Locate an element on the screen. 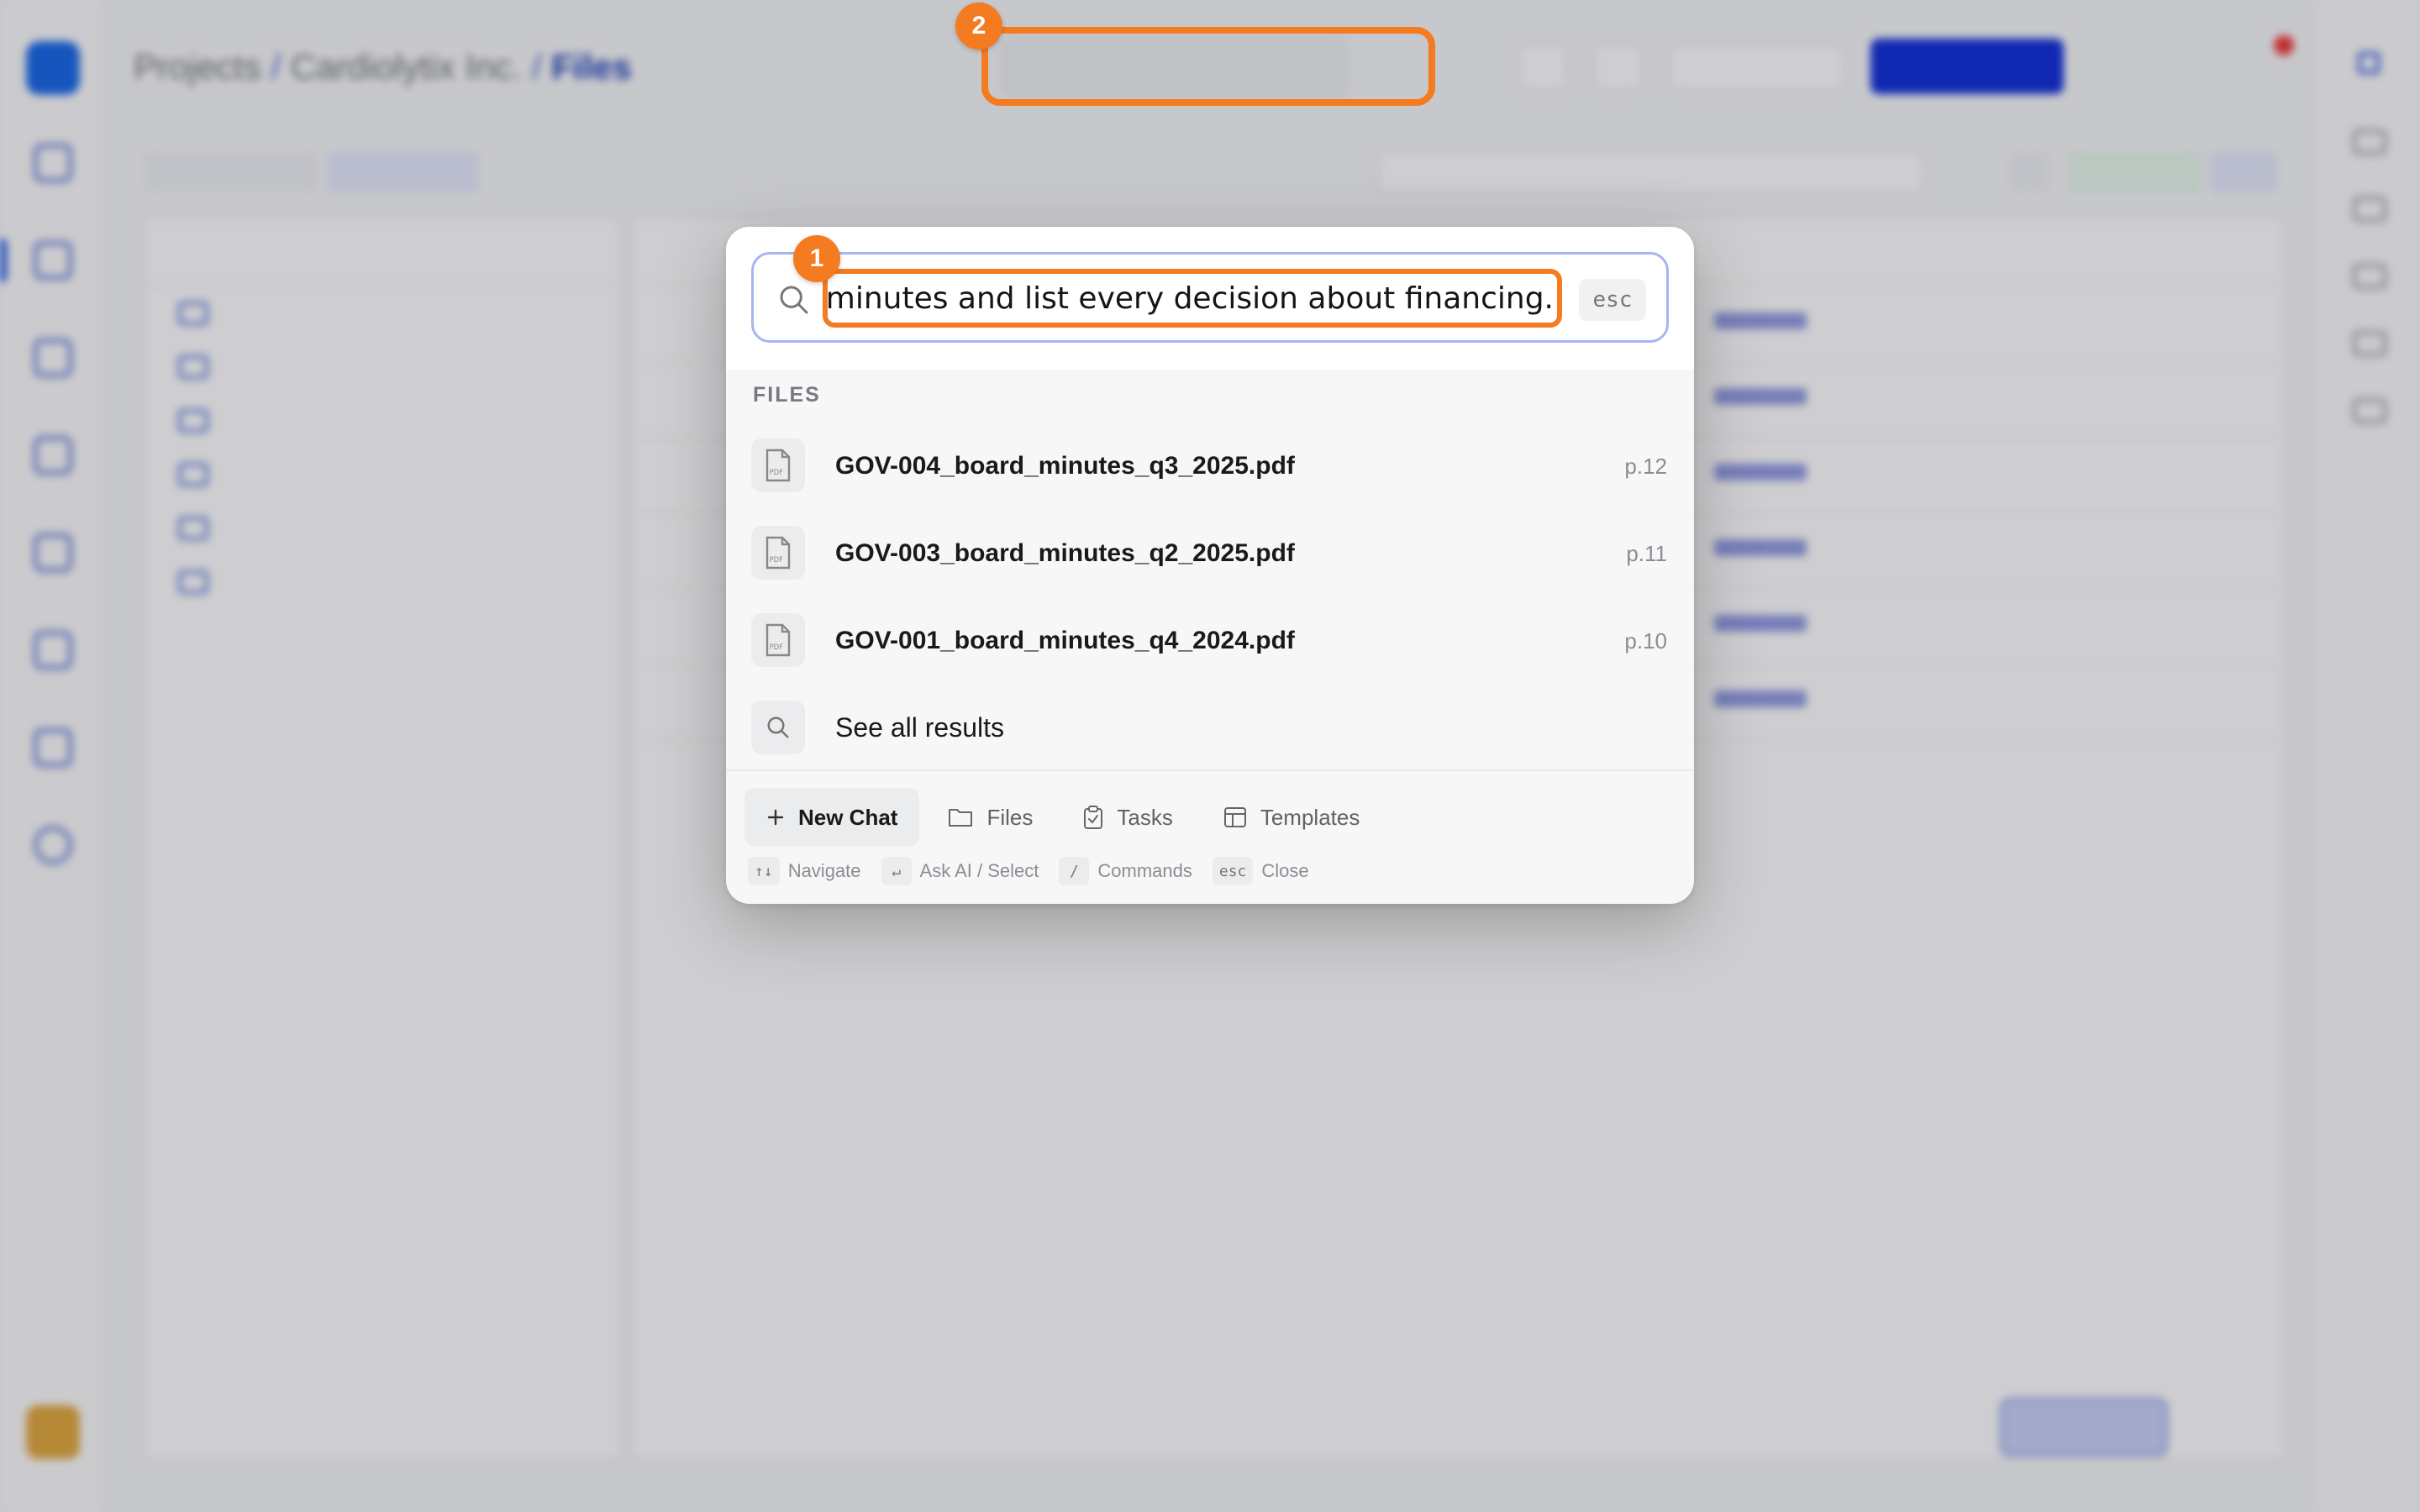  see-all-results: See all results is located at coordinates (1210, 727).